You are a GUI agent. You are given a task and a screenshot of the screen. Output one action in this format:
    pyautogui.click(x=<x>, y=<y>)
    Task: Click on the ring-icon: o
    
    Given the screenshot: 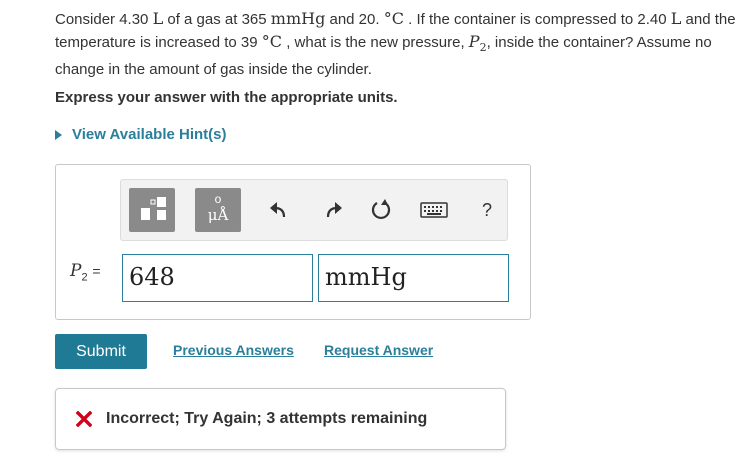 What is the action you would take?
    pyautogui.click(x=218, y=199)
    